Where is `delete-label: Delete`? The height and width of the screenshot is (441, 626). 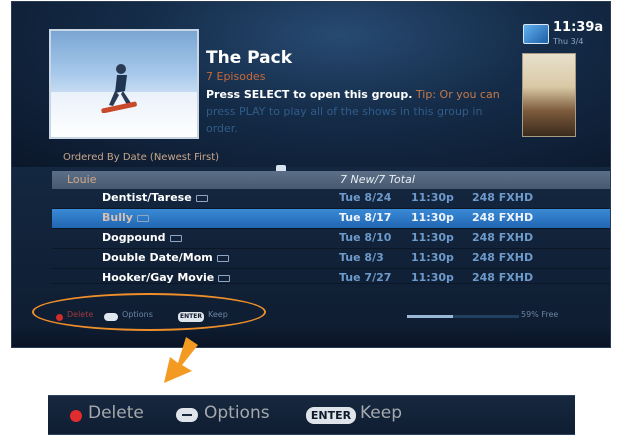 delete-label: Delete is located at coordinates (116, 413).